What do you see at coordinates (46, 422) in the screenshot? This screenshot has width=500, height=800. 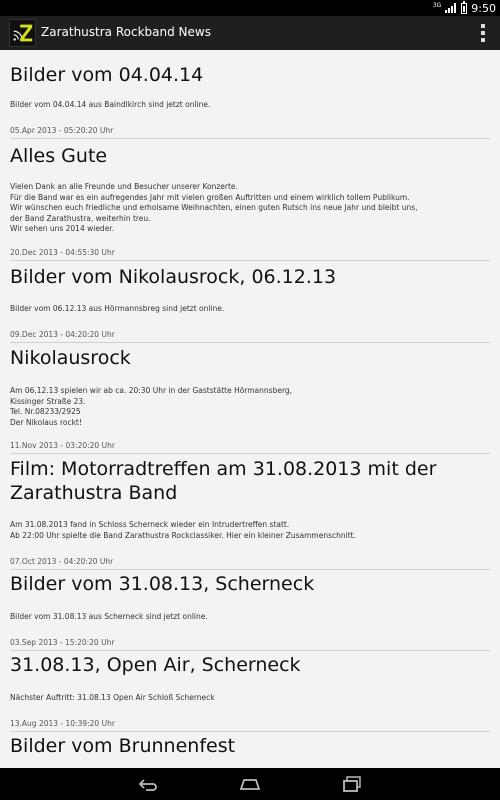 I see `news-body-line: Der Nikolaus rockt!` at bounding box center [46, 422].